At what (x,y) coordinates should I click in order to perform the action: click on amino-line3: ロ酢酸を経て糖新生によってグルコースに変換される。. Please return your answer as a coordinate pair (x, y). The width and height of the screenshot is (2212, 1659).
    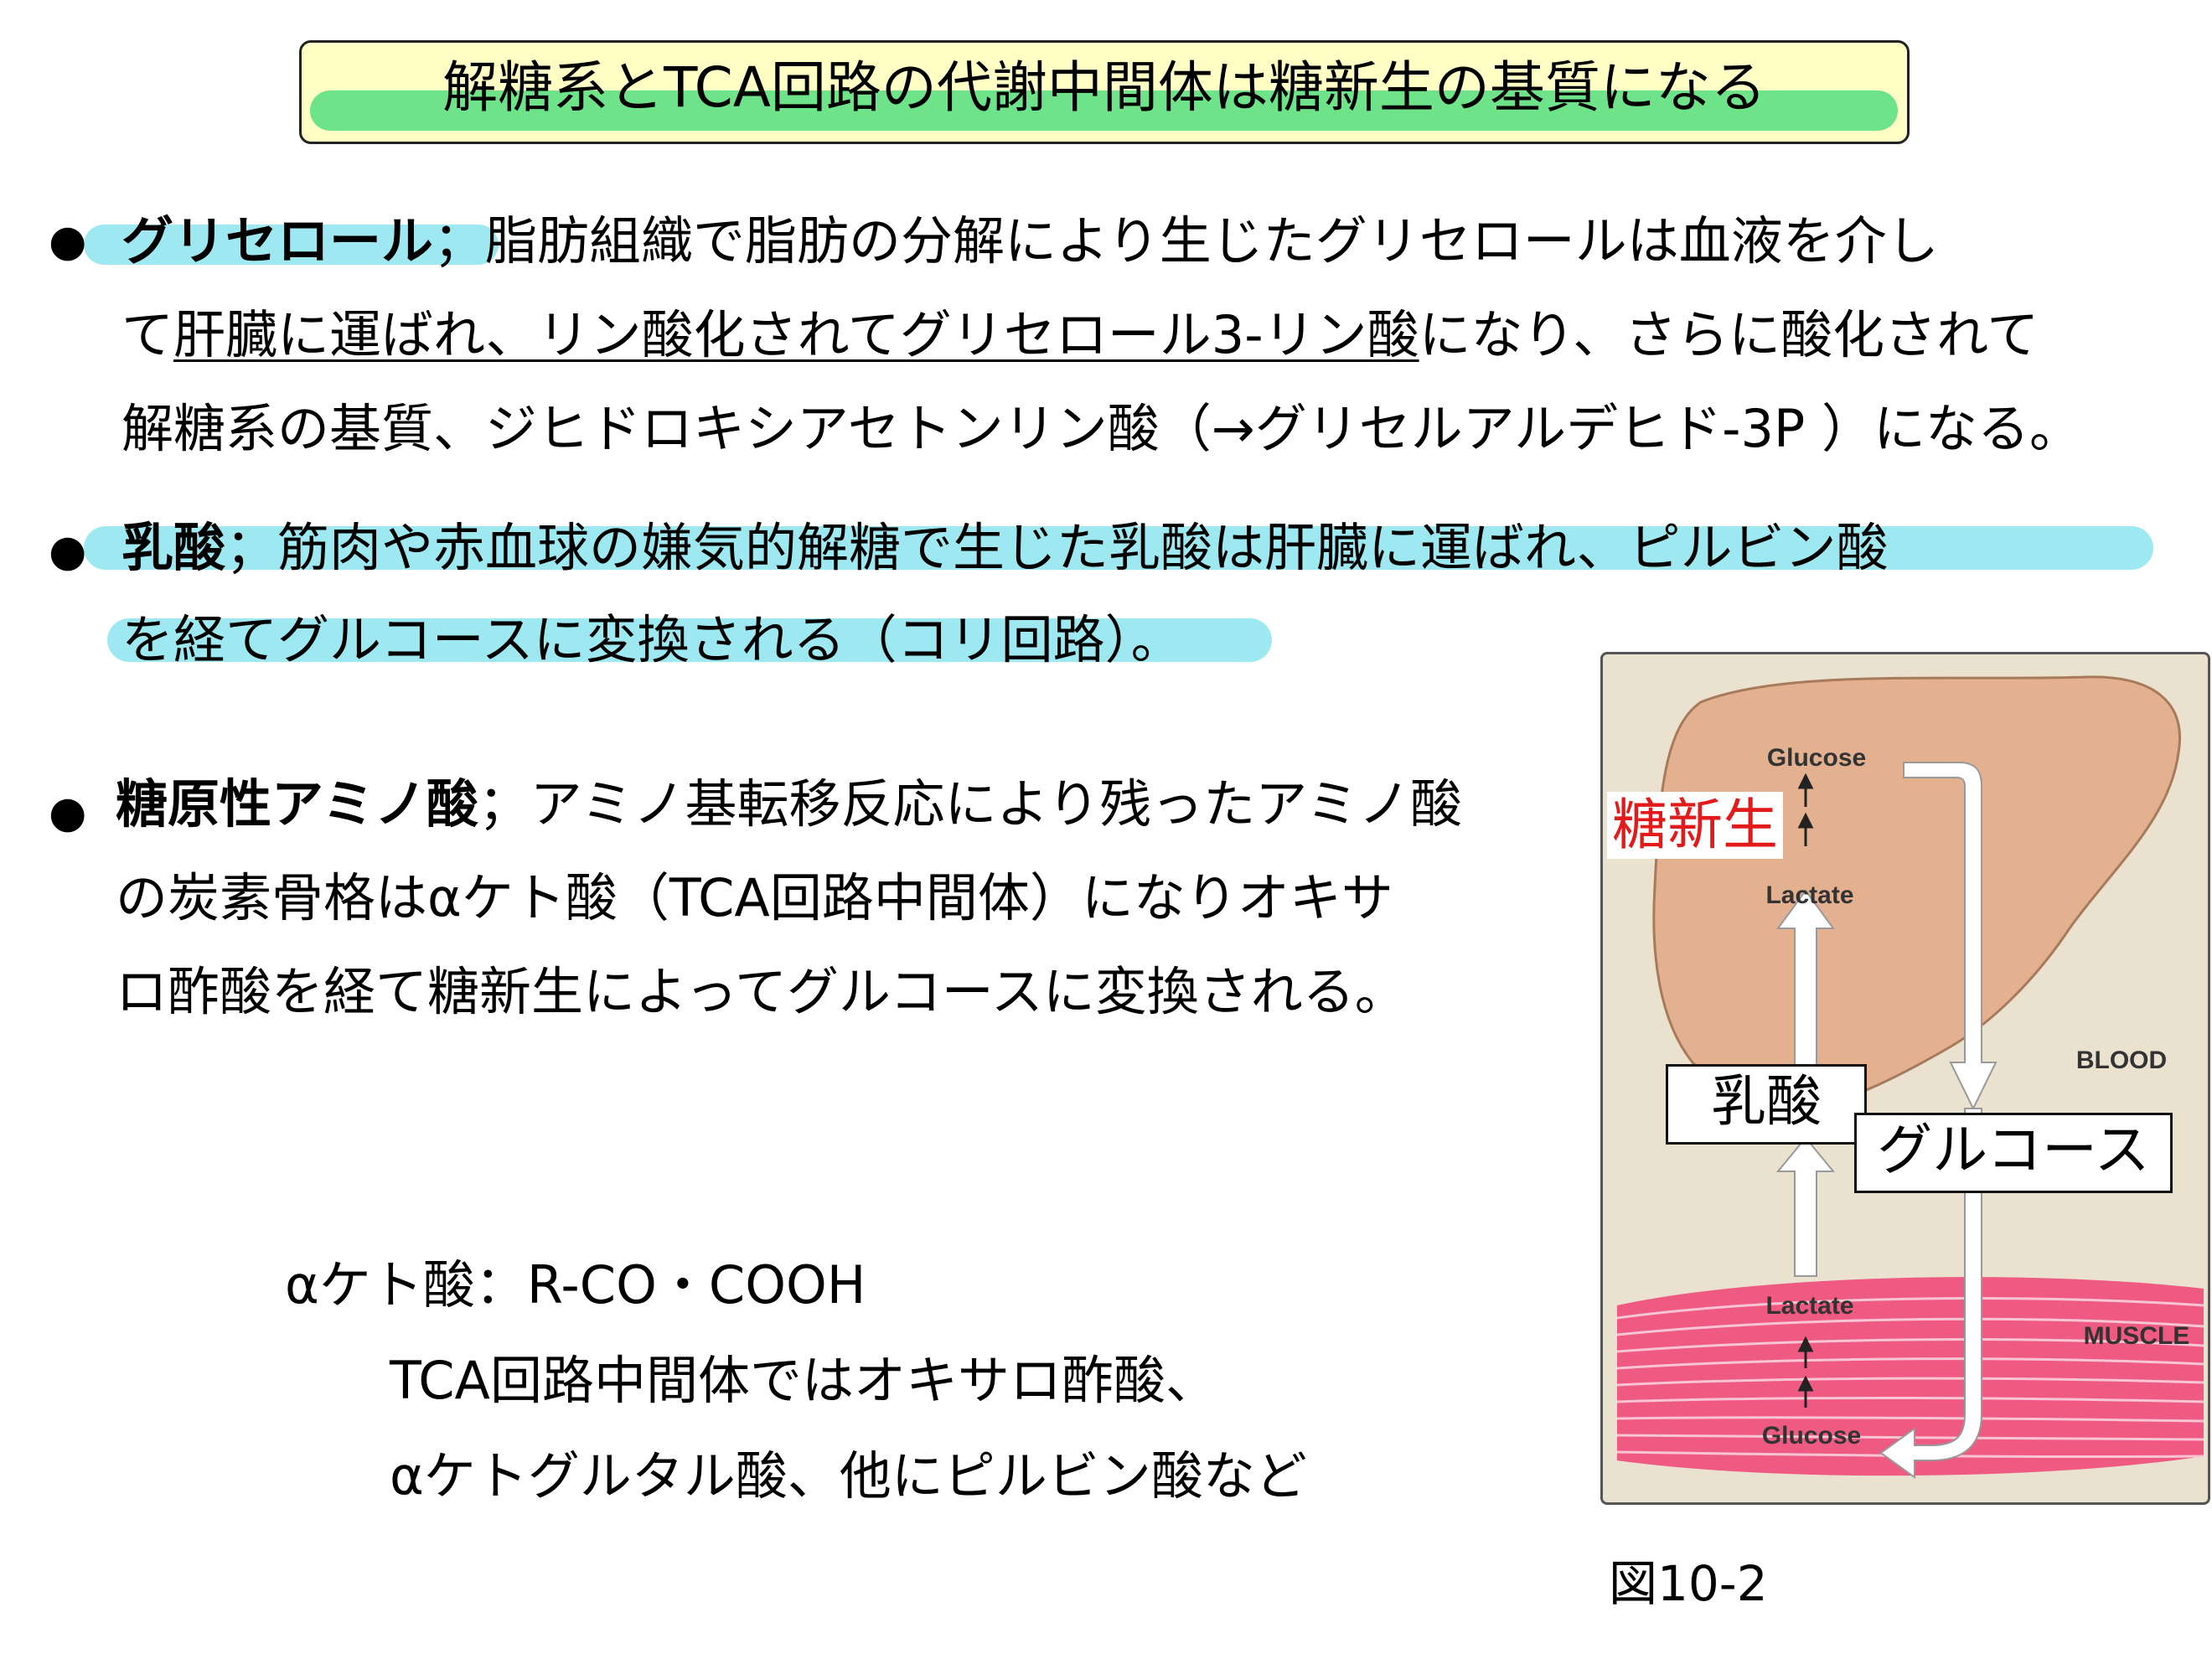
    Looking at the image, I should click on (761, 992).